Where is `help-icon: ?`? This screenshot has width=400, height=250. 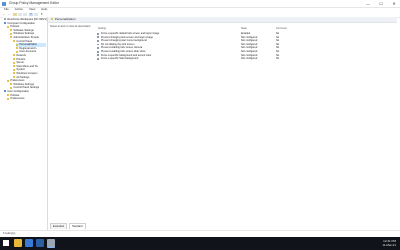
help-icon: ? is located at coordinates (31, 14).